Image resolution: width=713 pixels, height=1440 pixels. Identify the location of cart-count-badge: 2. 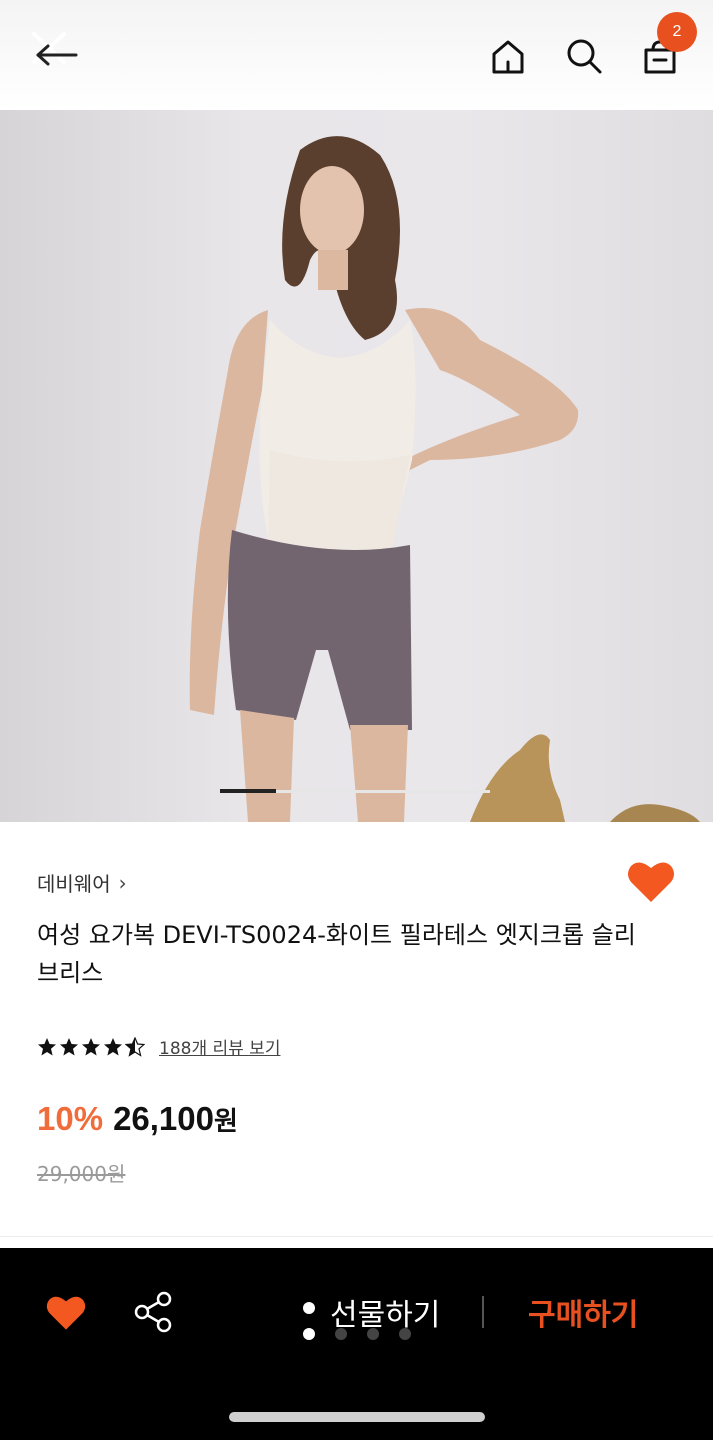
(677, 32).